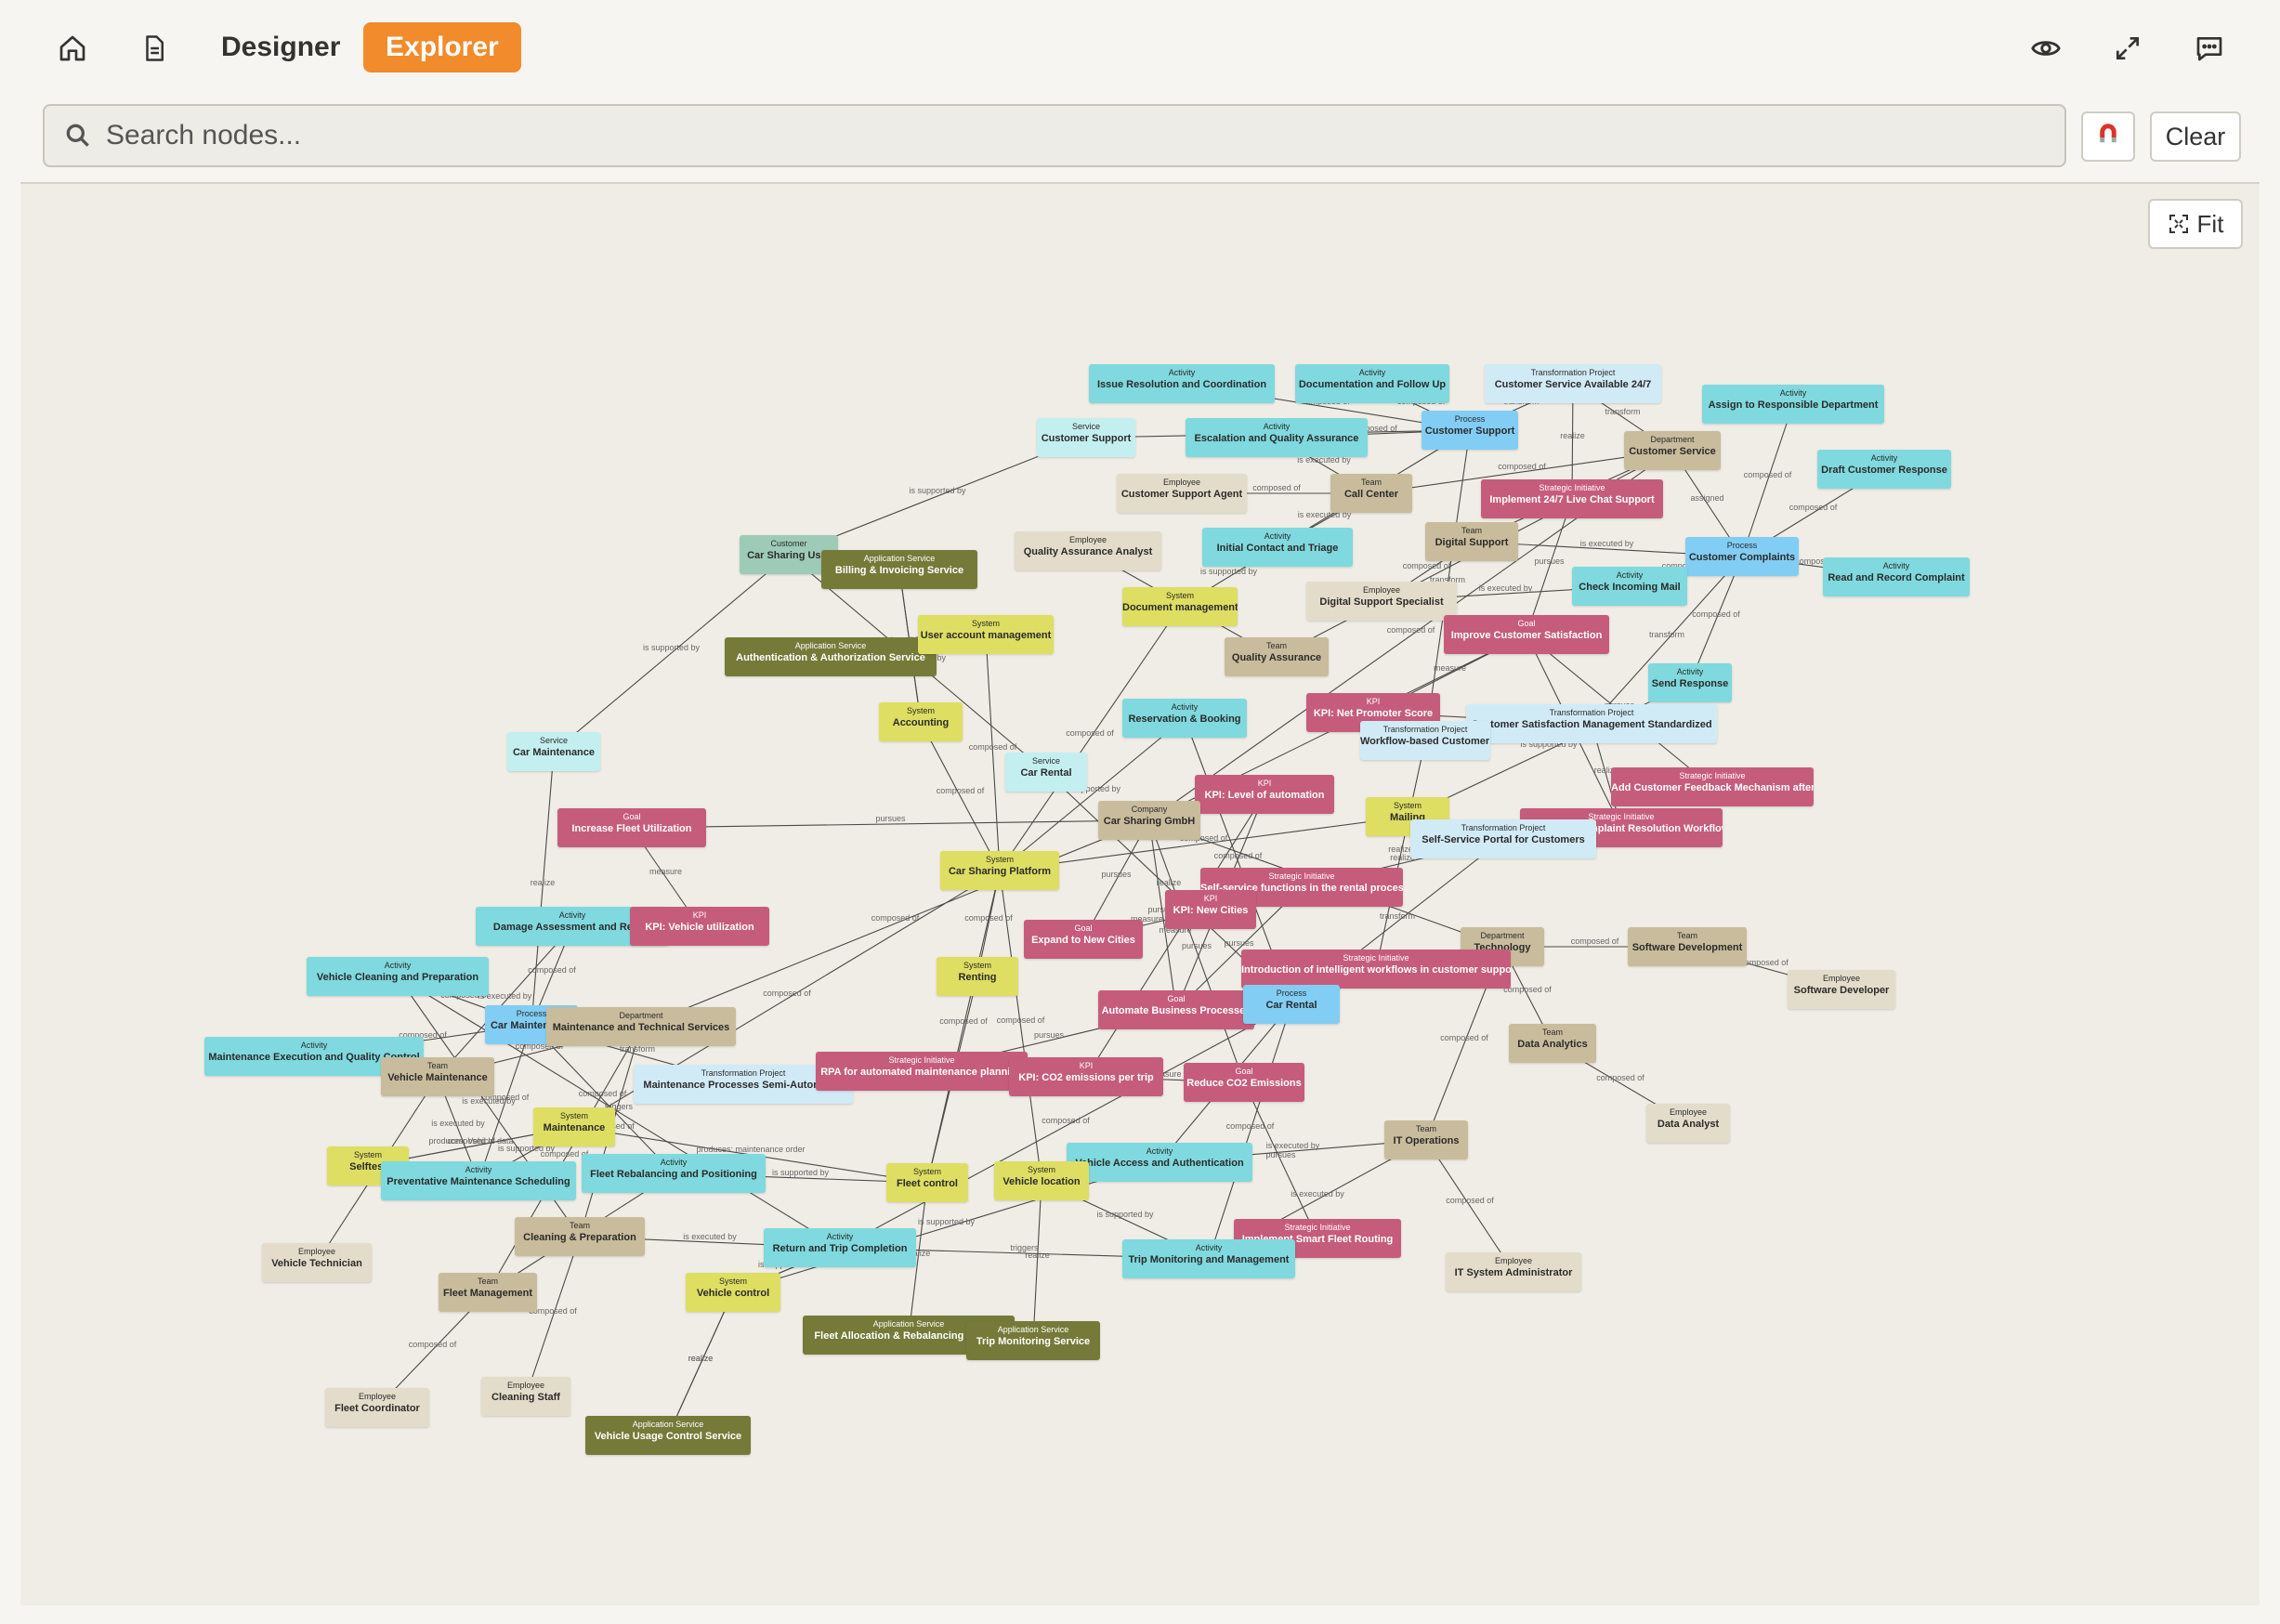 This screenshot has height=1624, width=2280. I want to click on graph-node: Employee Vehicle Technician, so click(317, 1263).